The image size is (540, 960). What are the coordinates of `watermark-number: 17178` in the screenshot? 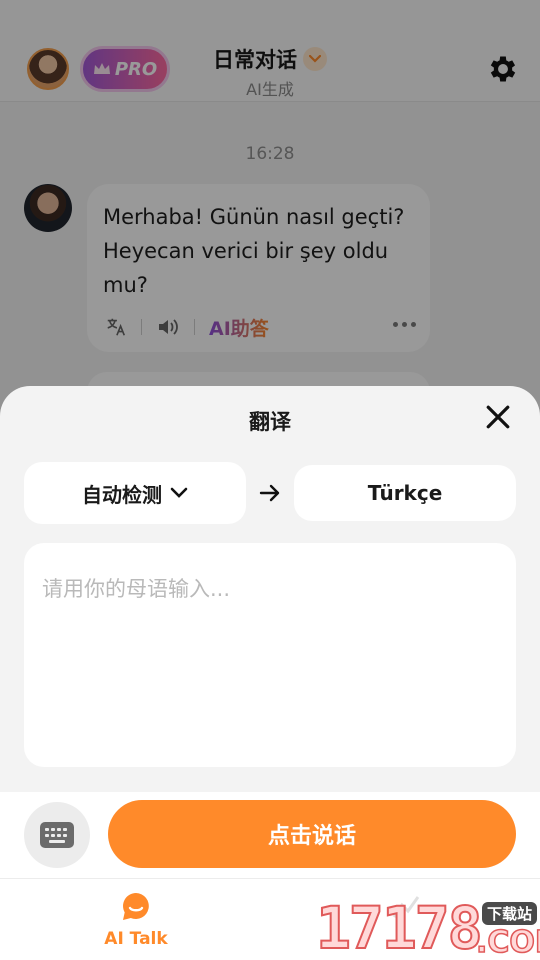 It's located at (399, 927).